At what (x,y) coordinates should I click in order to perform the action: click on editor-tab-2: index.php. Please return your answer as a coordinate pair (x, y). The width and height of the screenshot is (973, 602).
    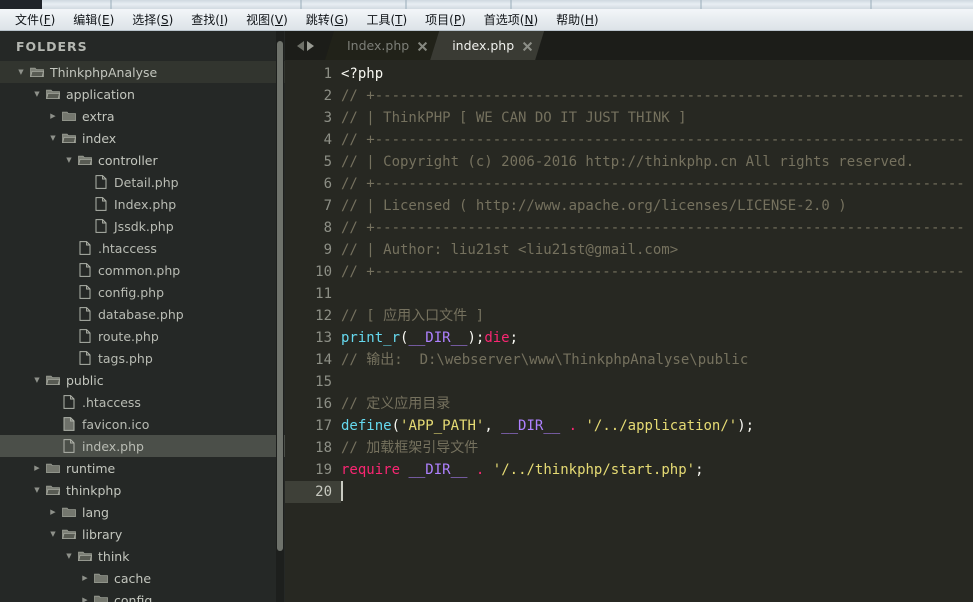
    Looking at the image, I should click on (487, 45).